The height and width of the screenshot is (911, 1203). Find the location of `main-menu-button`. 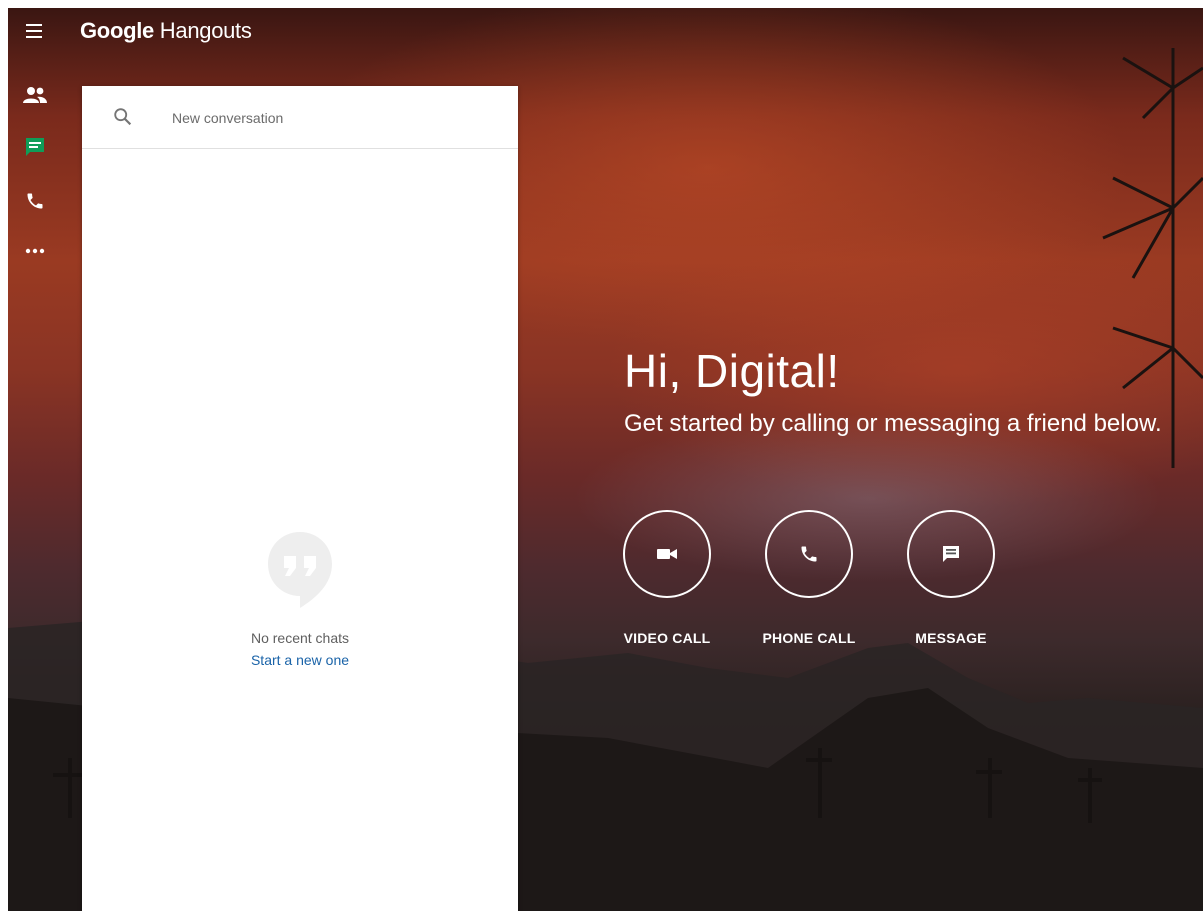

main-menu-button is located at coordinates (35, 31).